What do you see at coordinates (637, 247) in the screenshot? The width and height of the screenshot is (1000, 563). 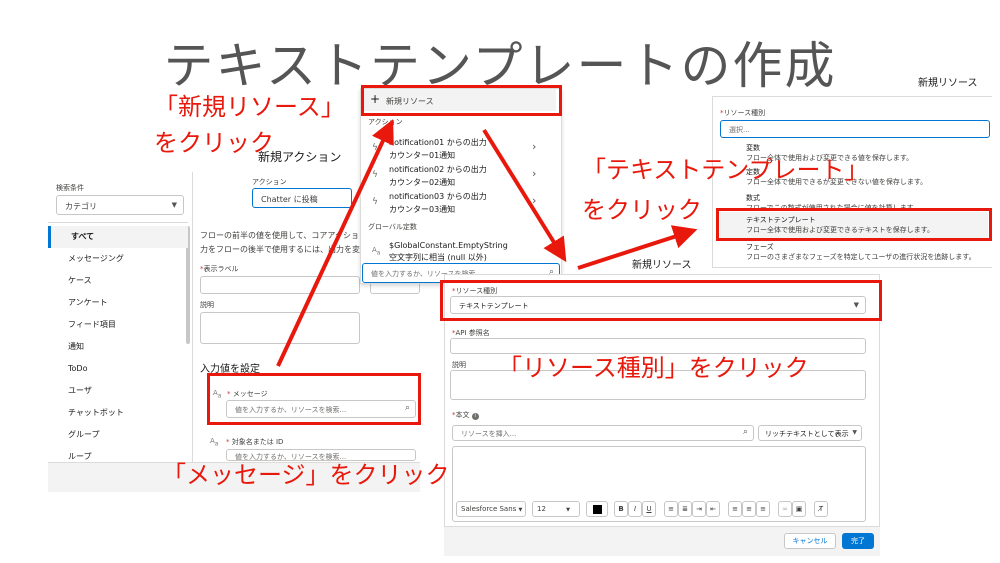 I see `arrow-panel-to-text-template` at bounding box center [637, 247].